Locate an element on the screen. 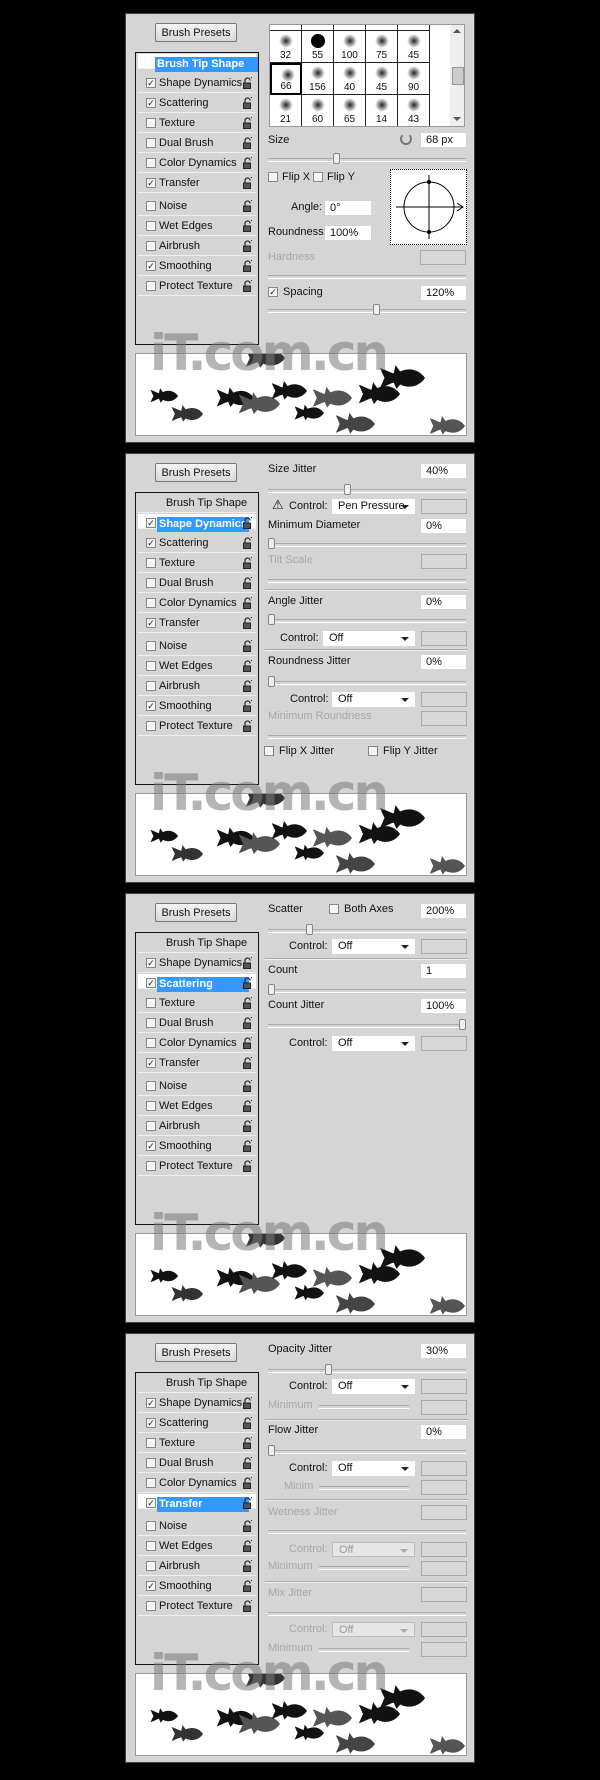 This screenshot has width=600, height=1780. undefined: 30% is located at coordinates (443, 1351).